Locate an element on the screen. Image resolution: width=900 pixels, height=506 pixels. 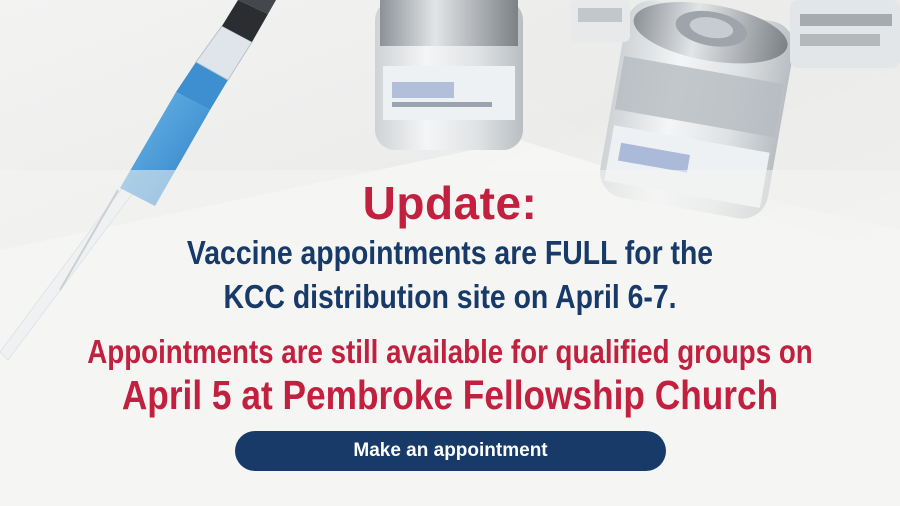
location-line: April 5 at Pembroke Fellowship Church is located at coordinates (450, 395).